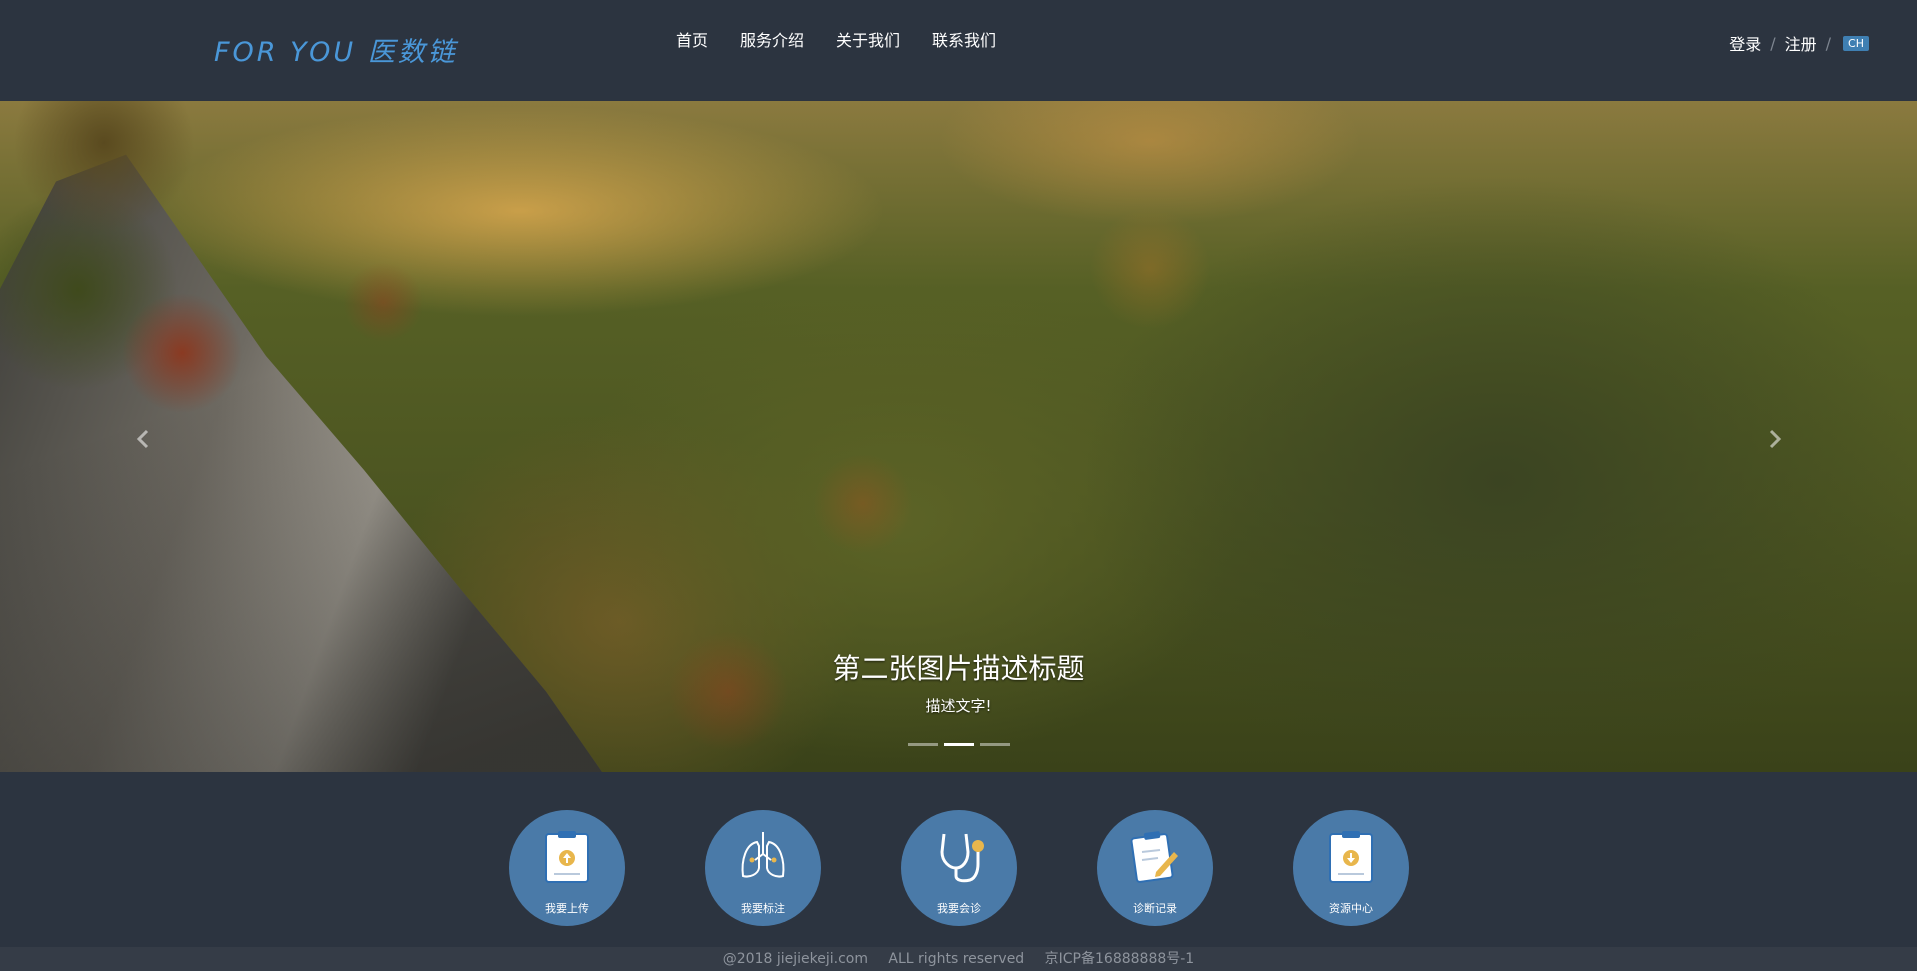 The height and width of the screenshot is (971, 1917). What do you see at coordinates (795, 959) in the screenshot?
I see `footer-copyright: @2018 jiejiekeji.com` at bounding box center [795, 959].